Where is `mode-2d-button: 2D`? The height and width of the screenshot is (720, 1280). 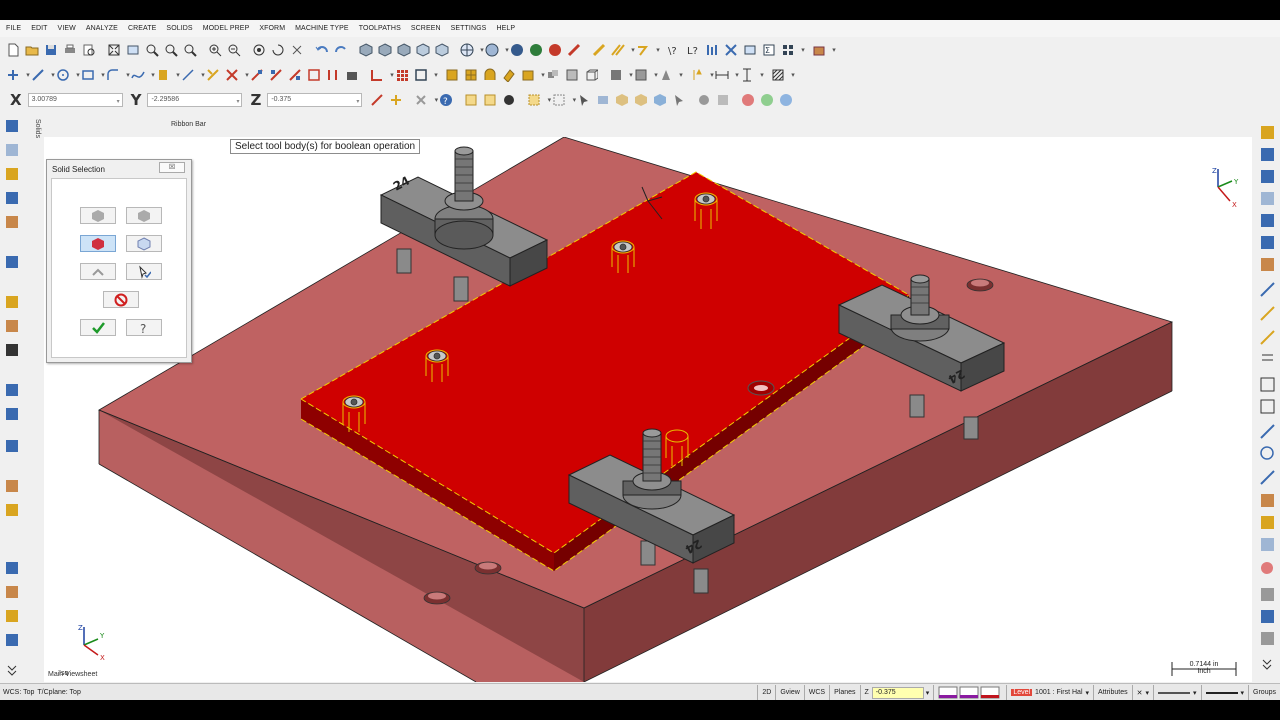 mode-2d-button: 2D is located at coordinates (766, 692).